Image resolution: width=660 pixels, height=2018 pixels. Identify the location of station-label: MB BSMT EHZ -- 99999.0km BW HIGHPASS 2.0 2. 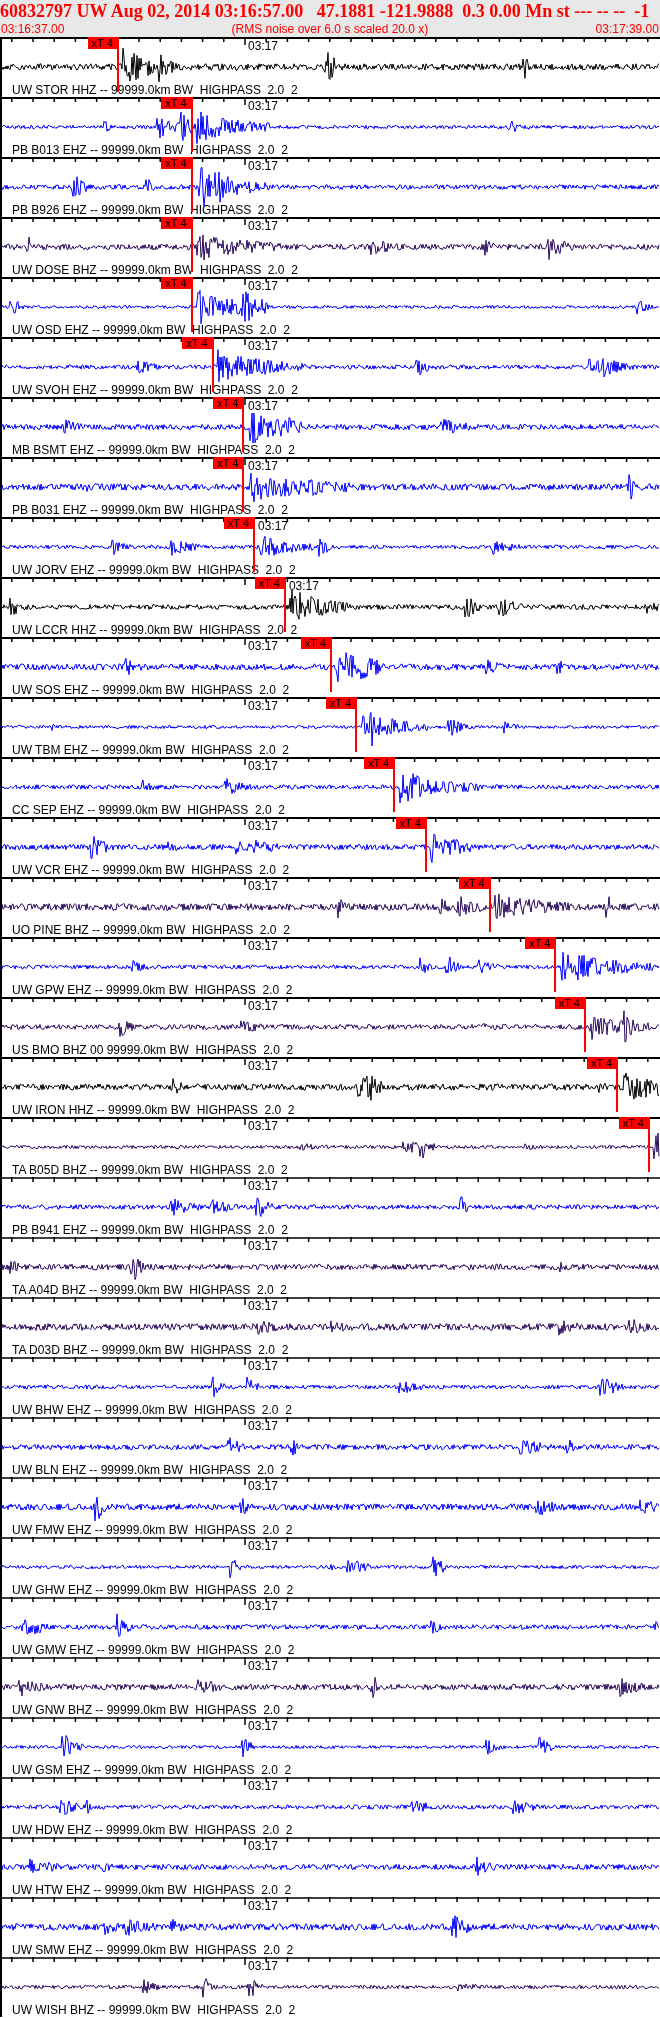
(153, 450).